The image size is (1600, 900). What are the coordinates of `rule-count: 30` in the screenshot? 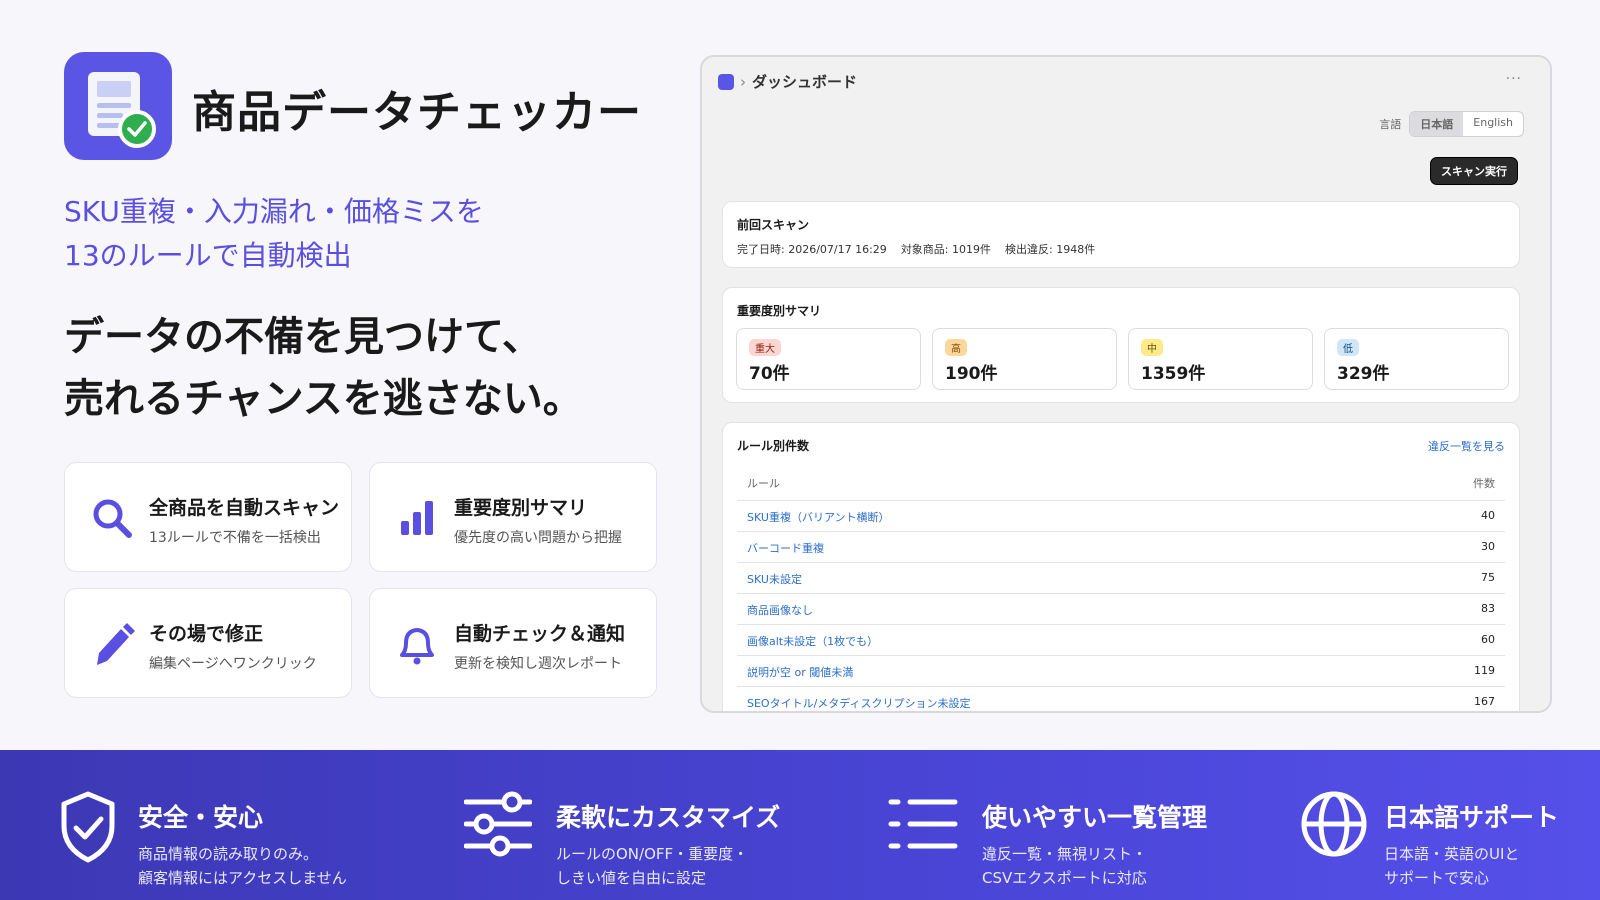 It's located at (1488, 546).